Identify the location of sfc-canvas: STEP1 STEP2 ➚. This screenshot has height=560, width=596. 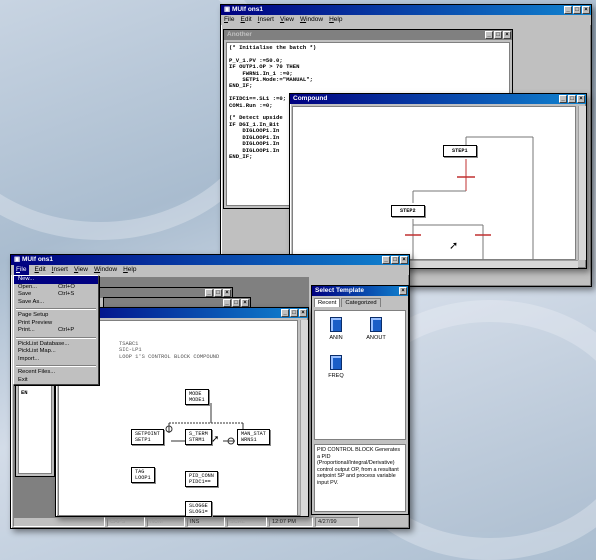
(434, 183).